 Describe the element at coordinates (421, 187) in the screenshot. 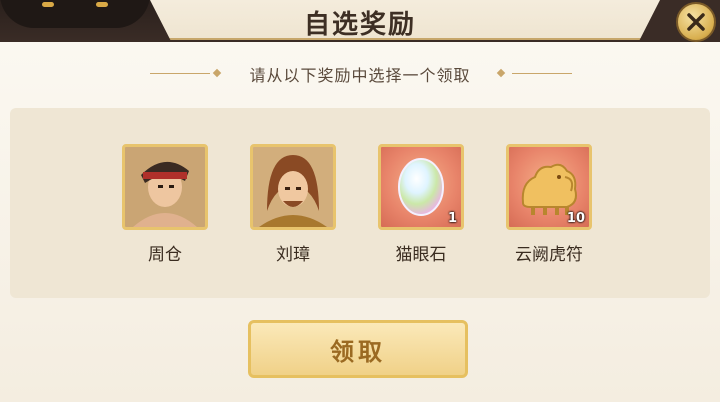

I see `reward-slot: 1` at that location.